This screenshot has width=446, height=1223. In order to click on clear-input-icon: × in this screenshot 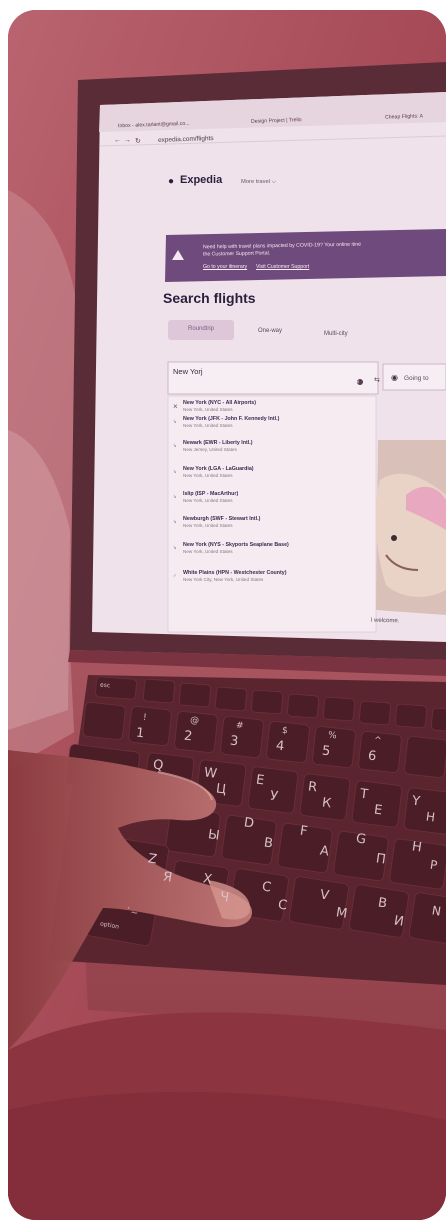, I will do `click(358, 383)`.